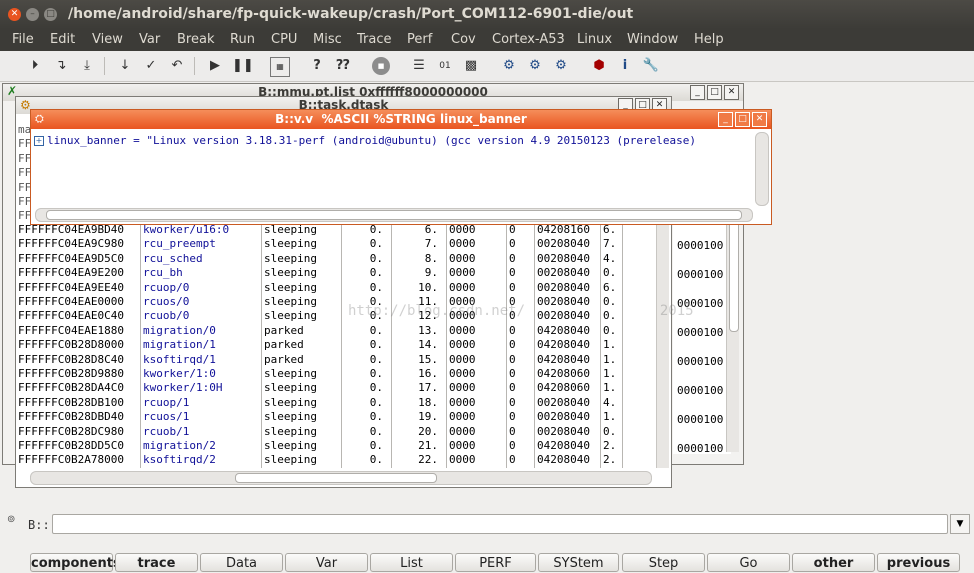  Describe the element at coordinates (201, 431) in the screenshot. I see `table-cell: rcuob/1` at that location.